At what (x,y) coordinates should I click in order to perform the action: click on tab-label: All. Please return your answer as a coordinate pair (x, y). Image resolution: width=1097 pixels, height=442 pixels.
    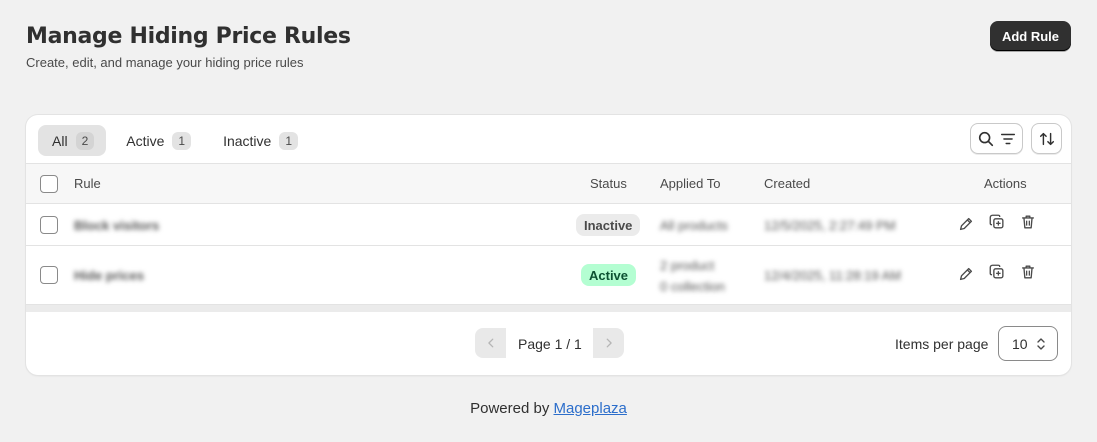
    Looking at the image, I should click on (60, 140).